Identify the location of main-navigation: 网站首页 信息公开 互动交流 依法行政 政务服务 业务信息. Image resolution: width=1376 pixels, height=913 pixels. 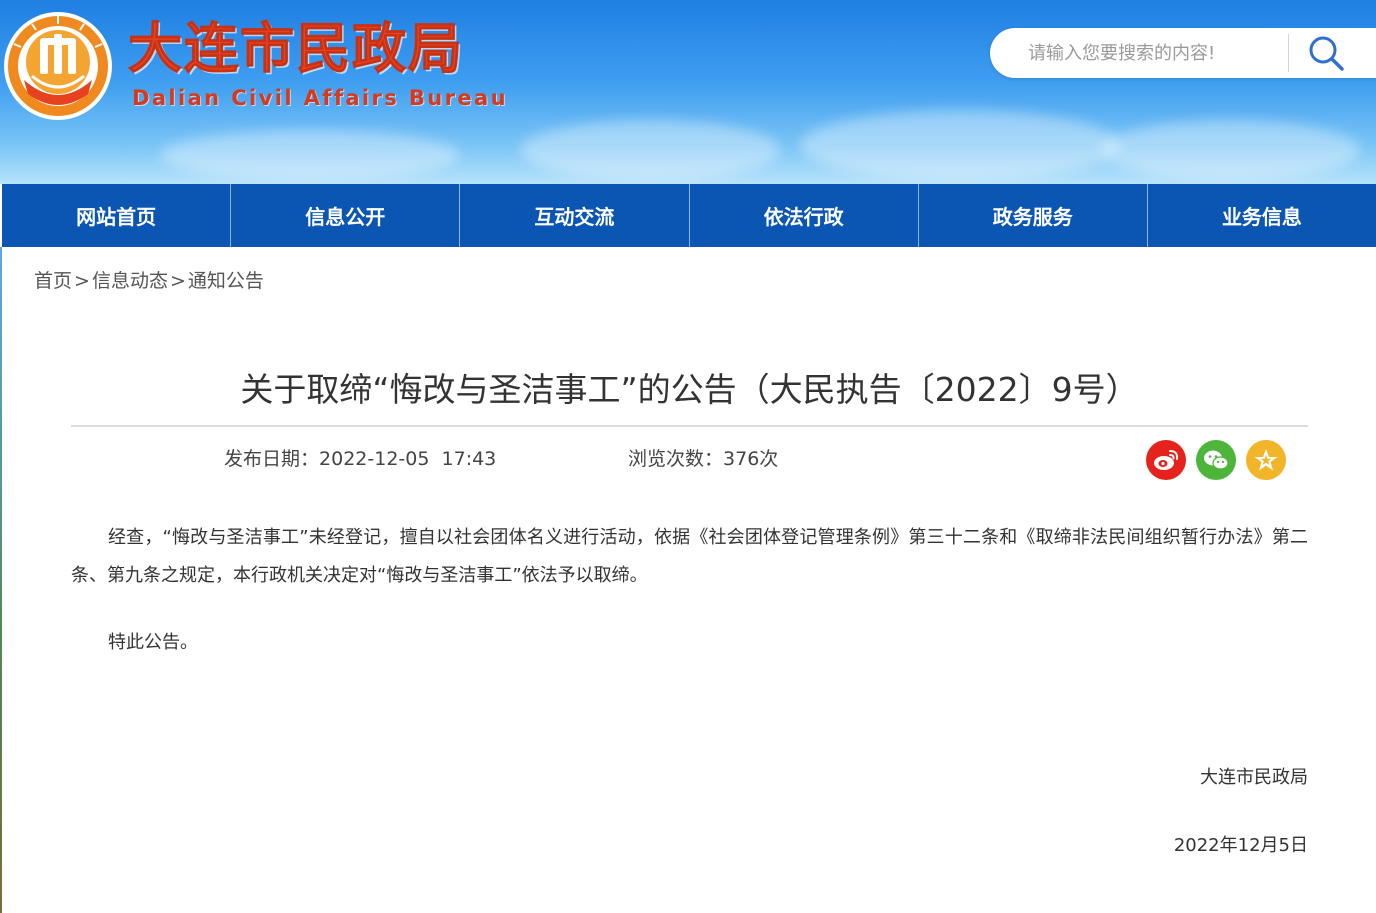
(689, 215).